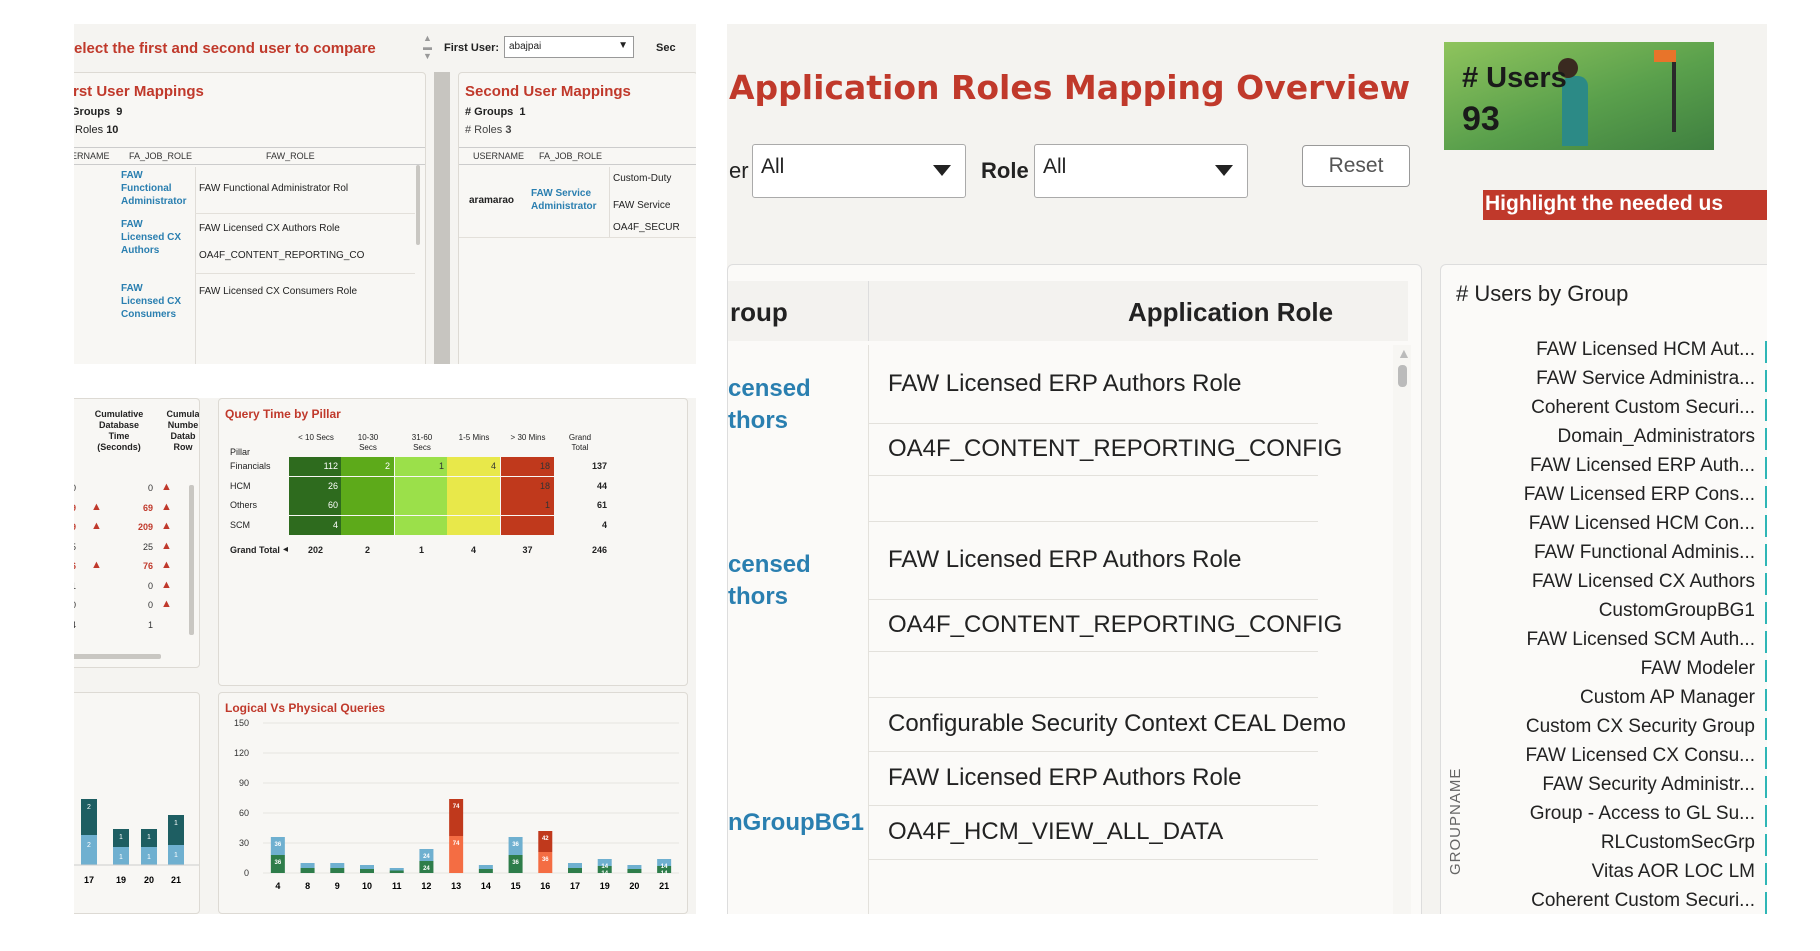  What do you see at coordinates (315, 466) in the screenshot?
I see `heat-cell: 112` at bounding box center [315, 466].